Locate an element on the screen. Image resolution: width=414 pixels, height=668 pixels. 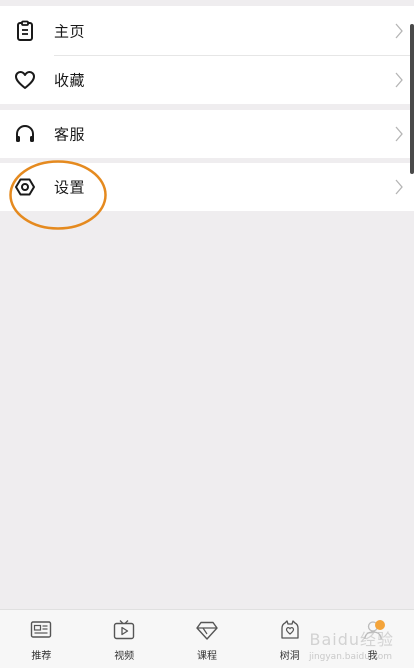
tab-label: 推荐 is located at coordinates (41, 656).